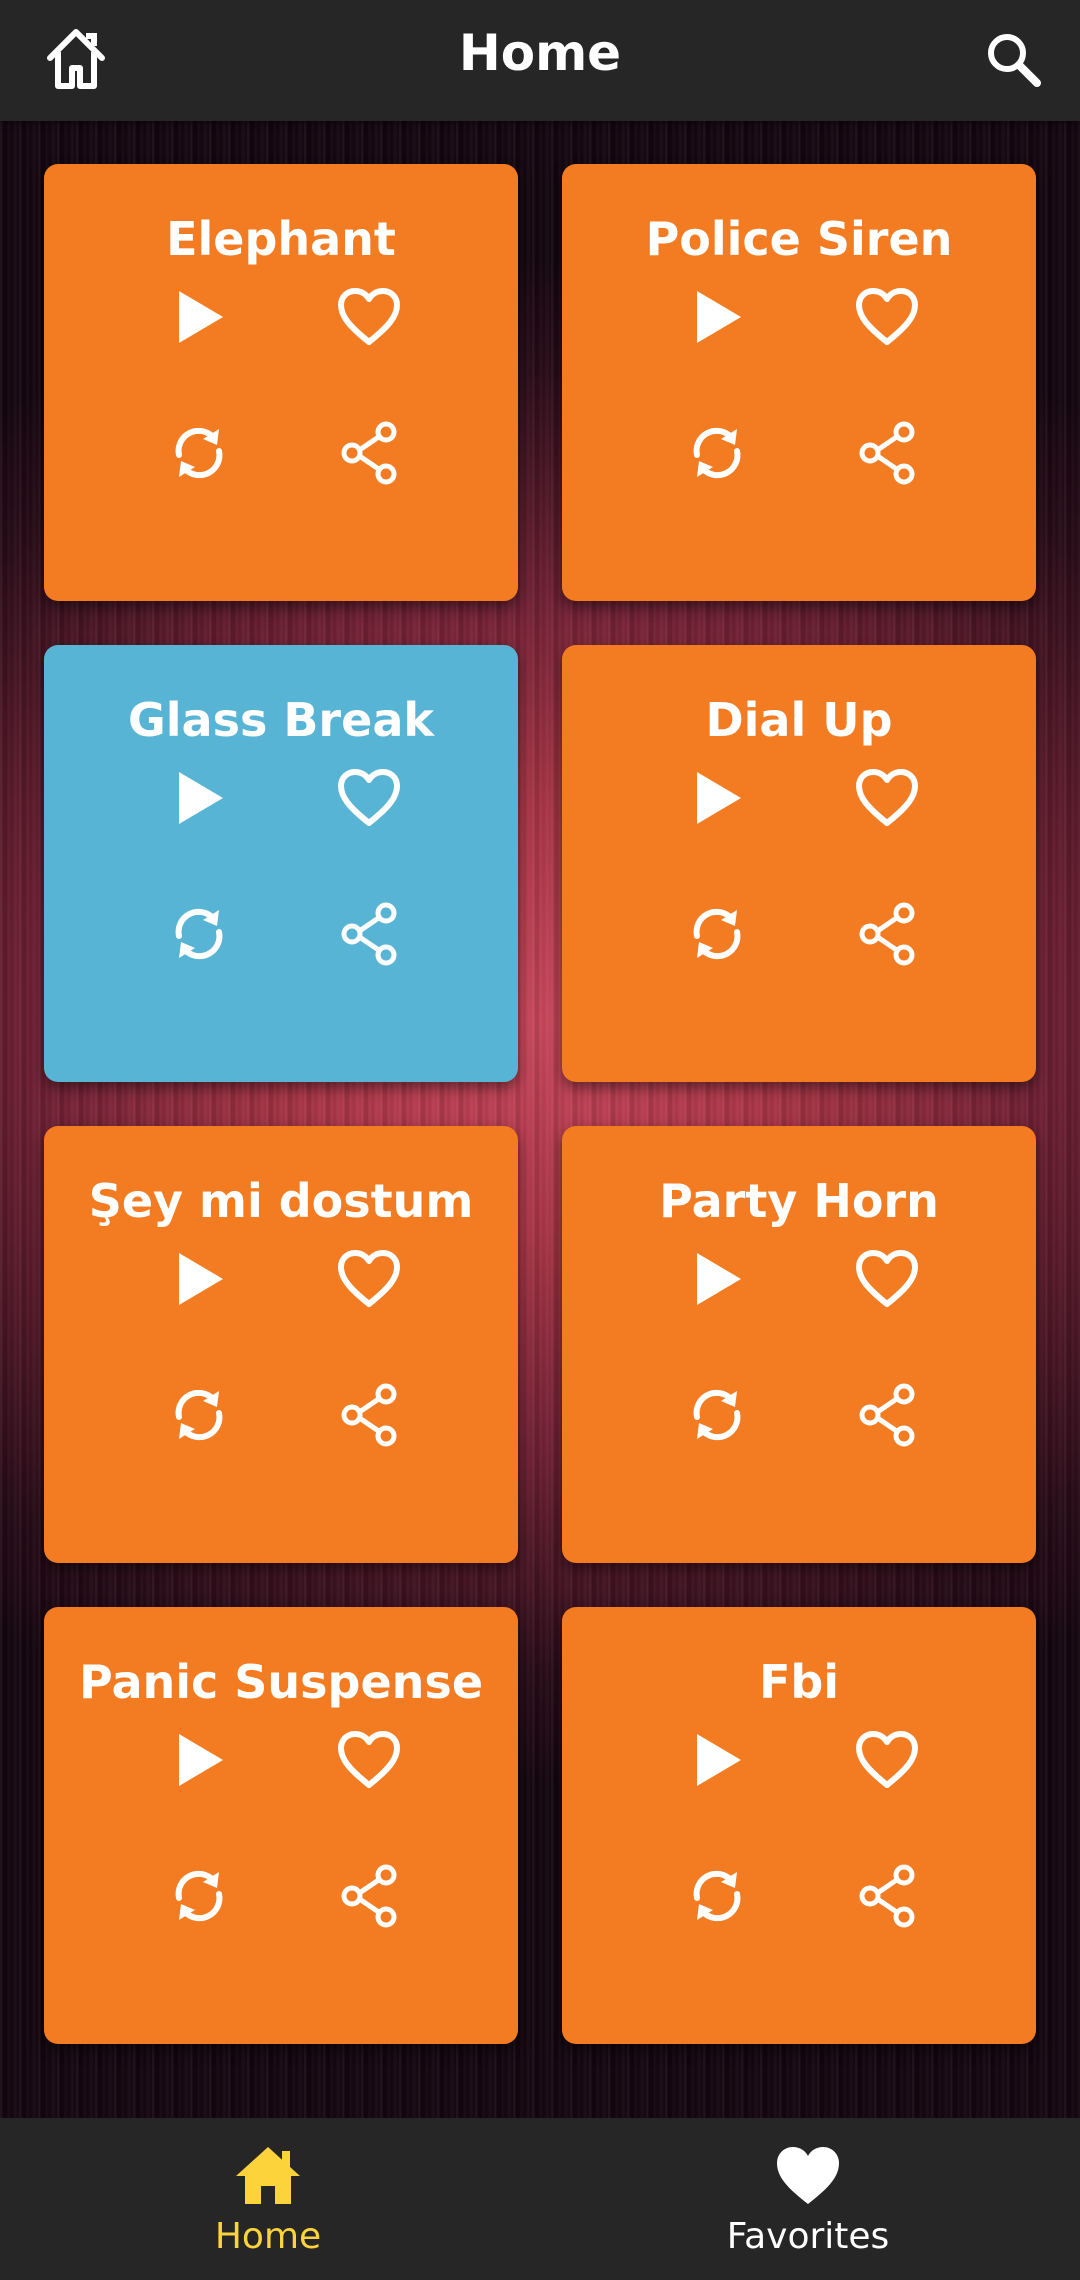  Describe the element at coordinates (268, 2236) in the screenshot. I see `nav-label-home: Home` at that location.